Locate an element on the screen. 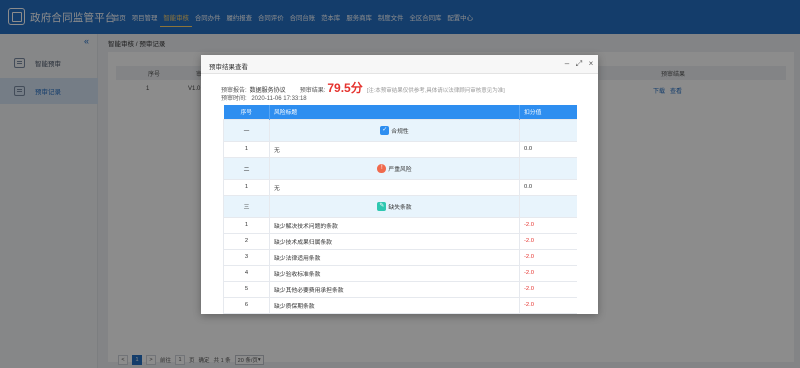 The width and height of the screenshot is (800, 368). risk-item-title: 缺少技术成果归属条款 is located at coordinates (394, 241).